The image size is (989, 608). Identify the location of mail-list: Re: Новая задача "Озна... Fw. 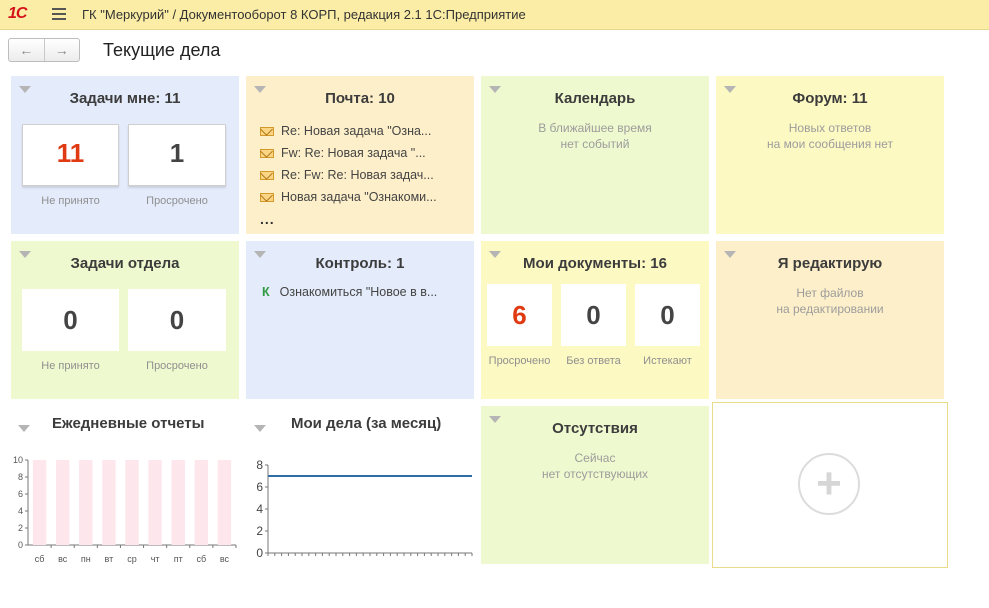
(348, 175).